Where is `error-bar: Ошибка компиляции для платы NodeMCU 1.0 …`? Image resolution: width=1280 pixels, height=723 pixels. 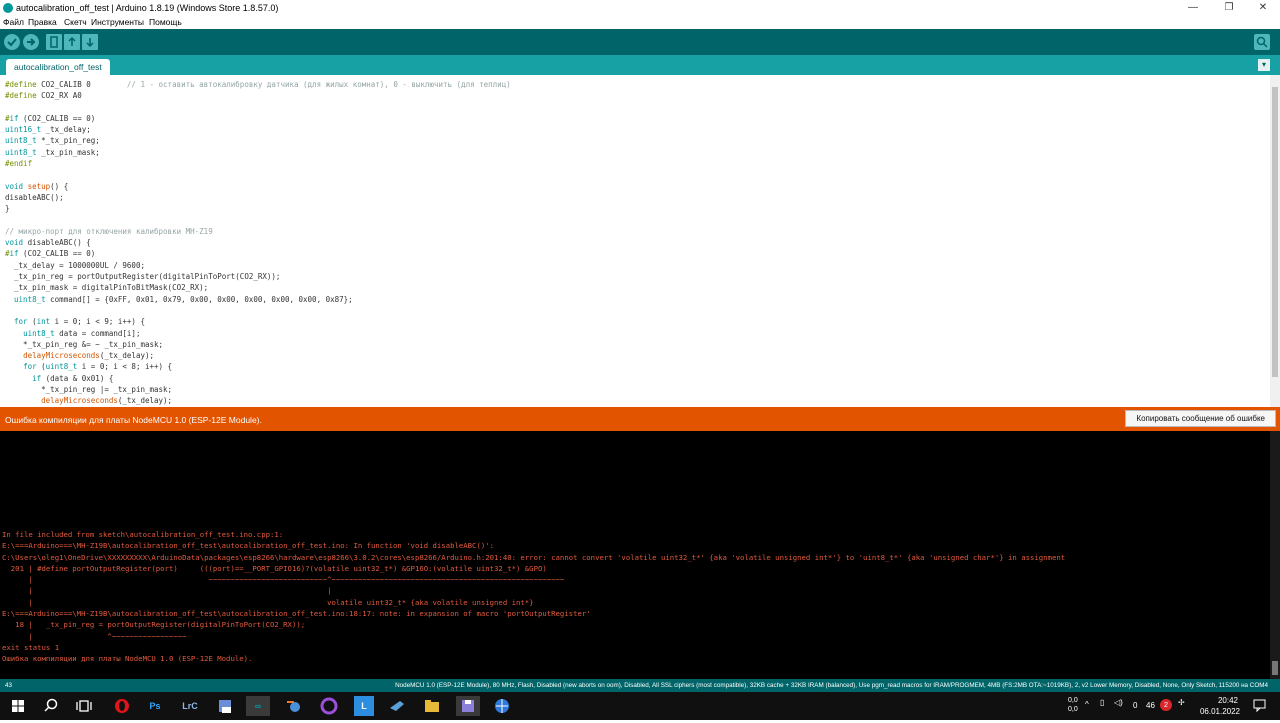
error-bar: Ошибка компиляции для платы NodeMCU 1.0 … is located at coordinates (640, 419).